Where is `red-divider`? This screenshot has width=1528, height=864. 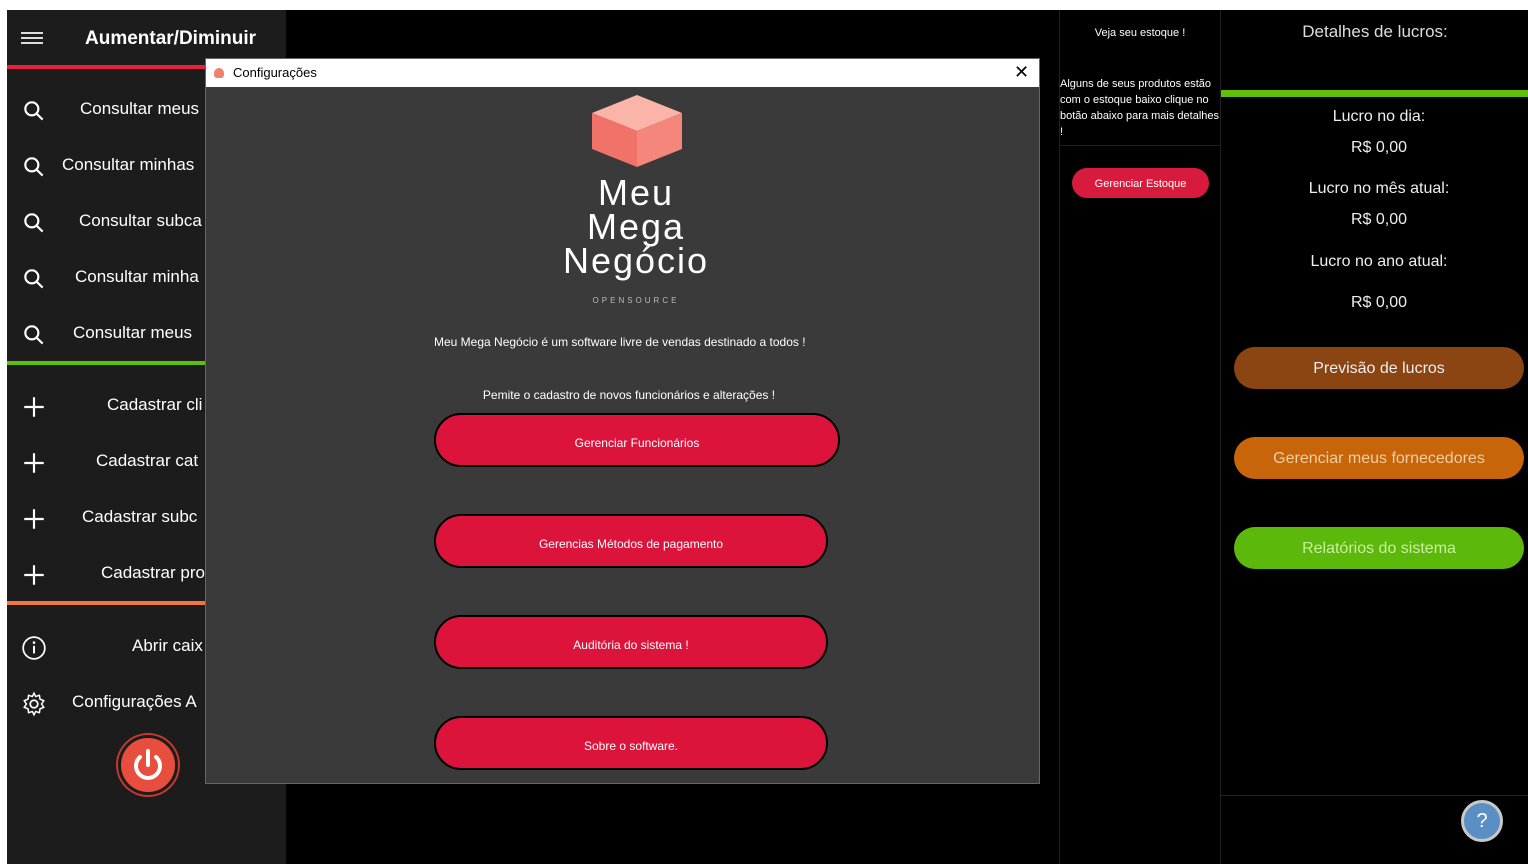
red-divider is located at coordinates (106, 67).